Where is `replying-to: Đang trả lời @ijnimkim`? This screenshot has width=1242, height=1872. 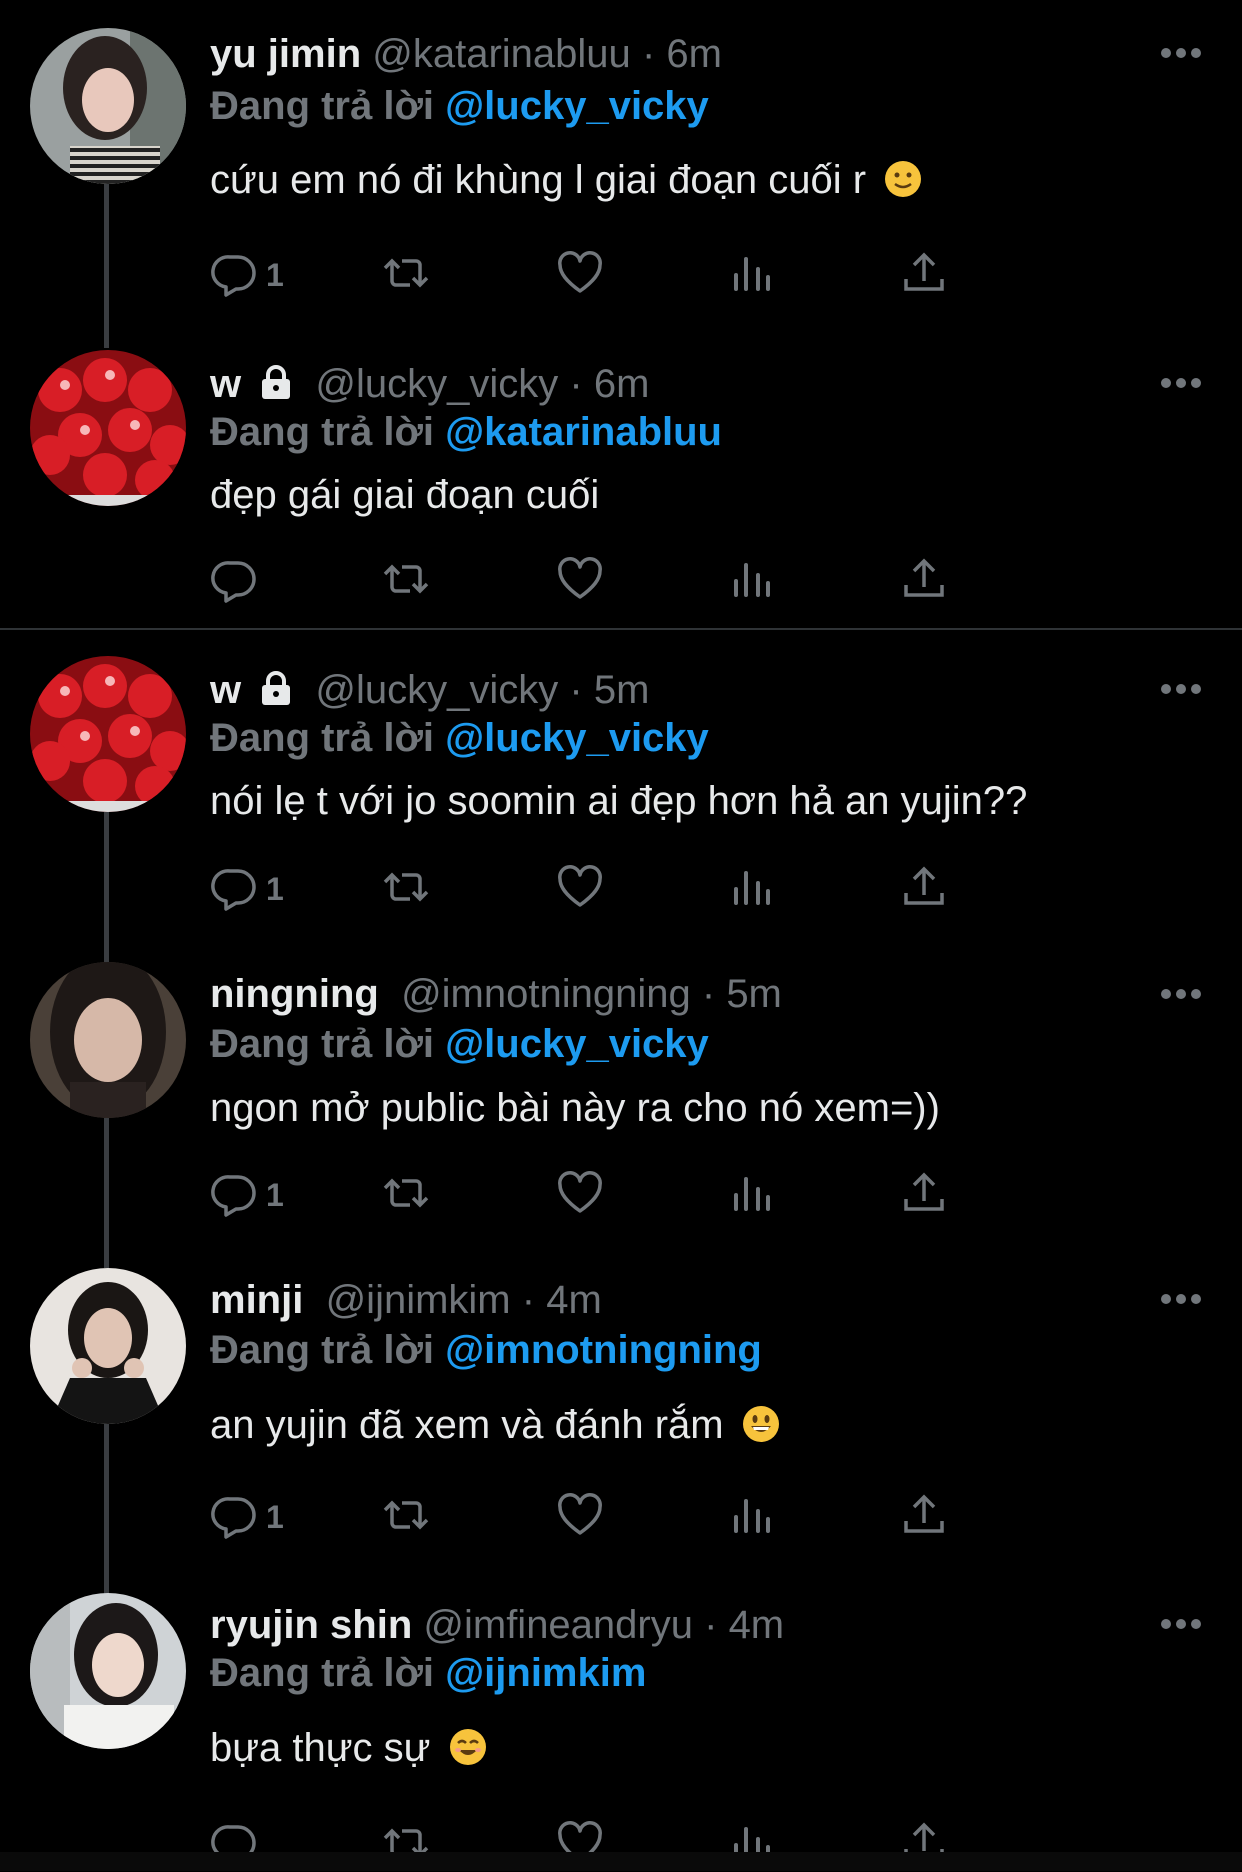 replying-to: Đang trả lời @ijnimkim is located at coordinates (428, 1673).